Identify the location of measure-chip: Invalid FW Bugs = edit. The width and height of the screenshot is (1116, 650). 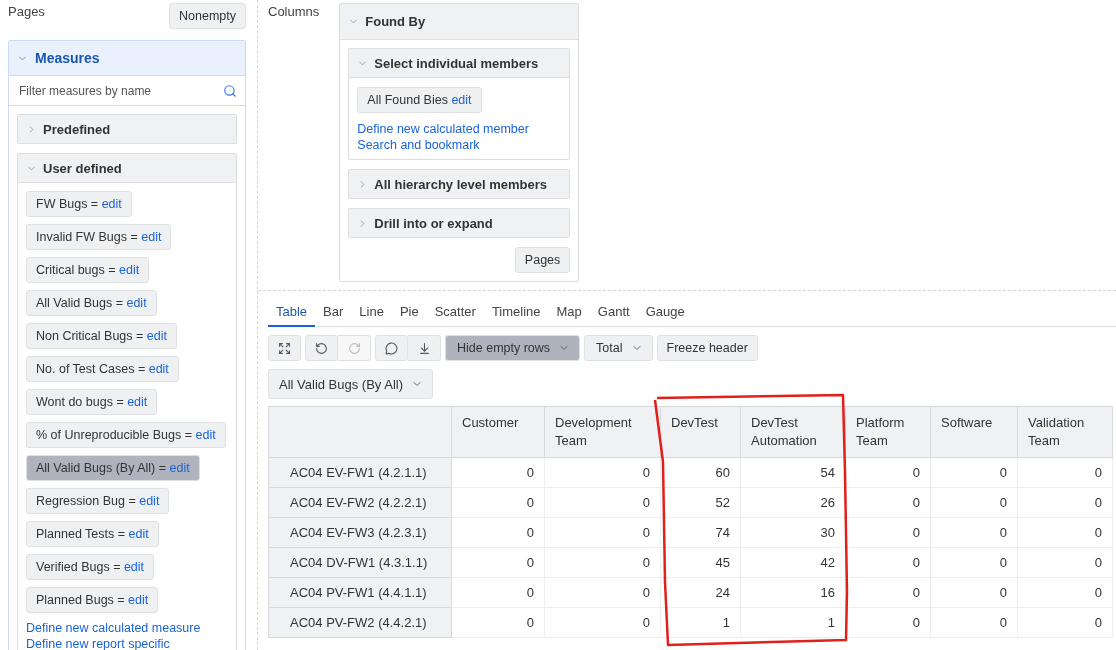
(99, 237).